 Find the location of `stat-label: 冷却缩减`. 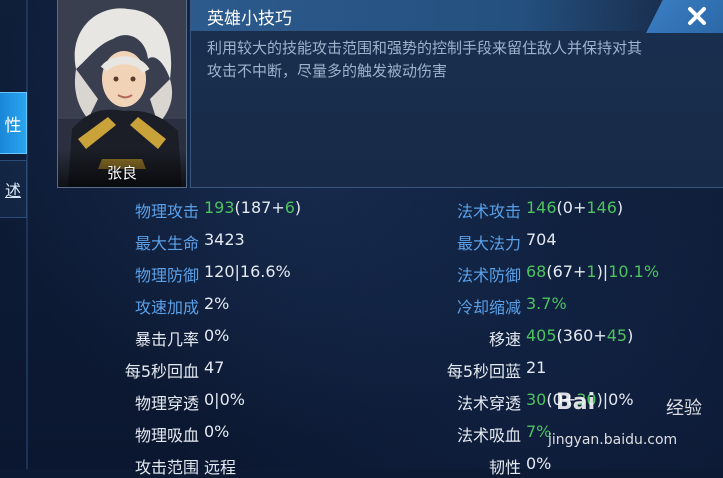

stat-label: 冷却缩减 is located at coordinates (488, 307).